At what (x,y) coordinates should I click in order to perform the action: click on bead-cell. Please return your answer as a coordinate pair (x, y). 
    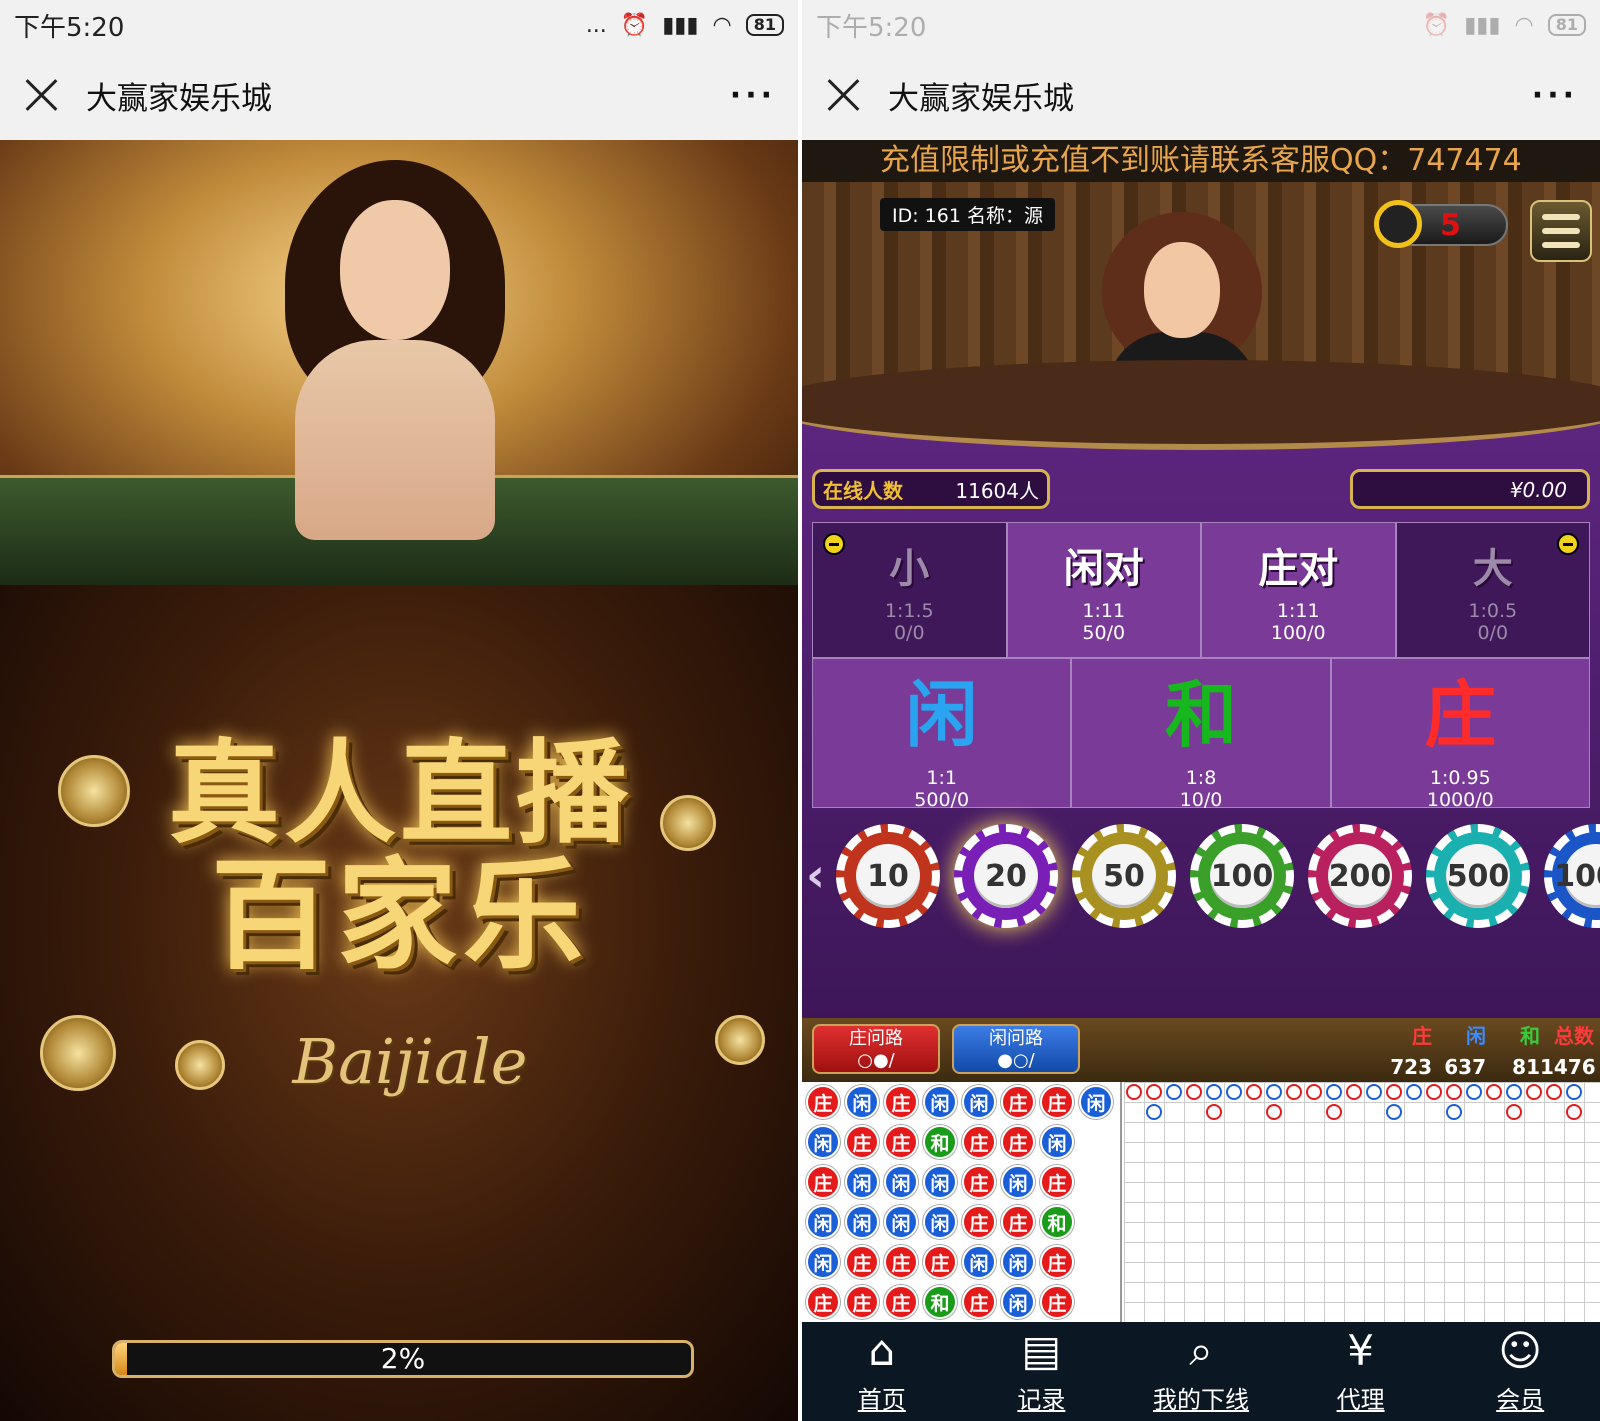
    Looking at the image, I should click on (1096, 1302).